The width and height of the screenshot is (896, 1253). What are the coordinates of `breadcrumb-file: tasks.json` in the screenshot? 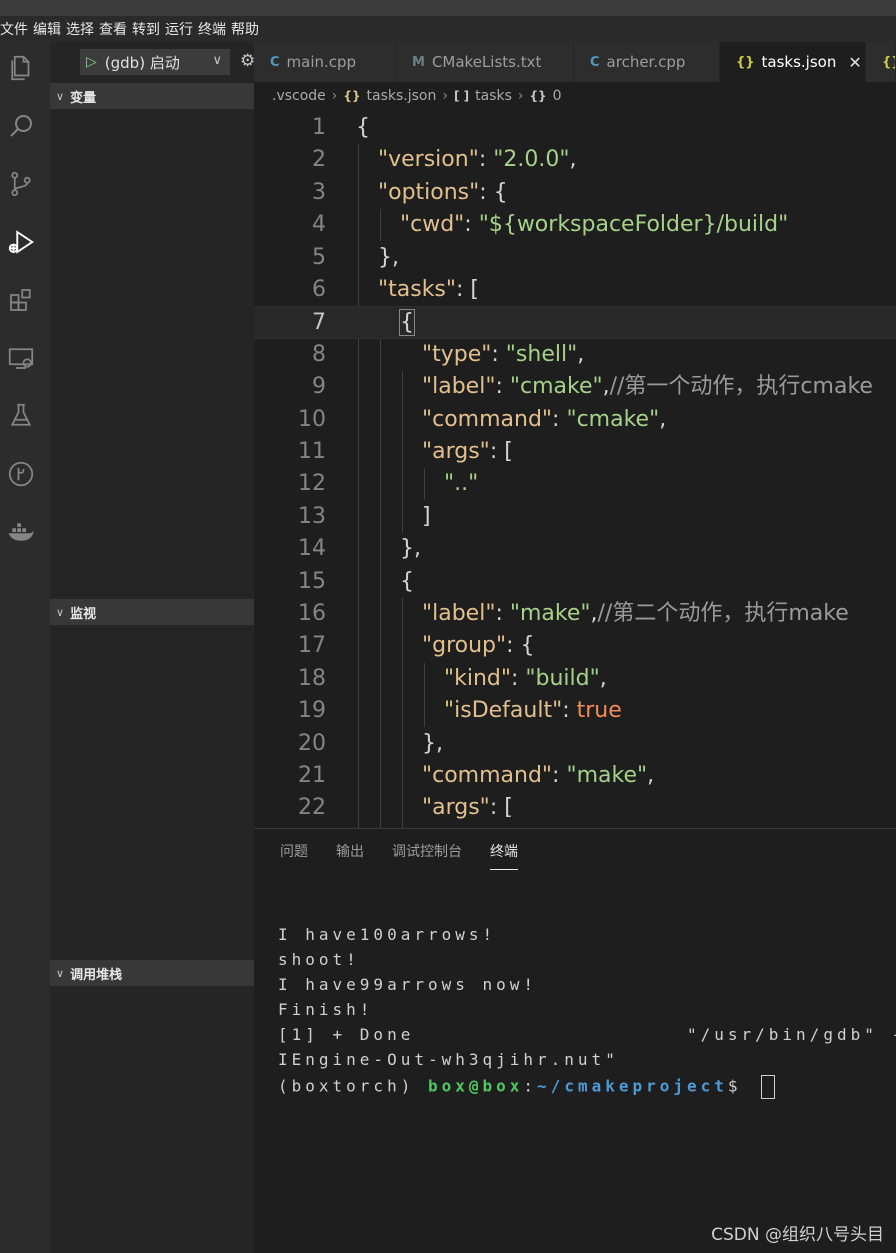 It's located at (402, 96).